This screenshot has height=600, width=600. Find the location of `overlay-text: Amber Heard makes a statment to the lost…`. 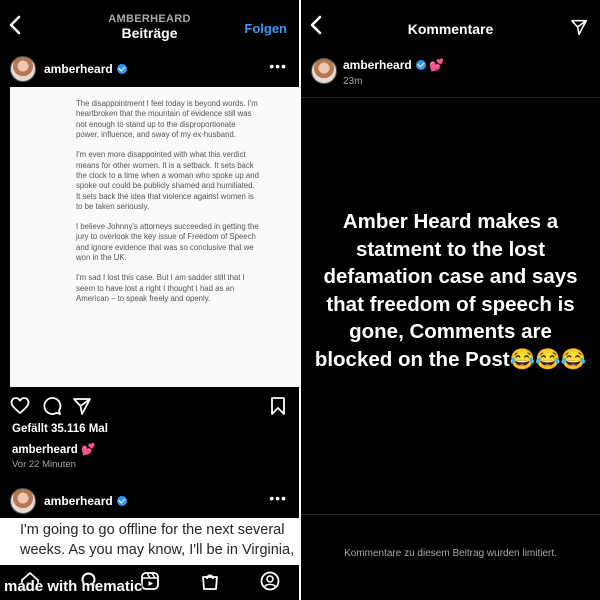

overlay-text: Amber Heard makes a statment to the lost… is located at coordinates (450, 290).